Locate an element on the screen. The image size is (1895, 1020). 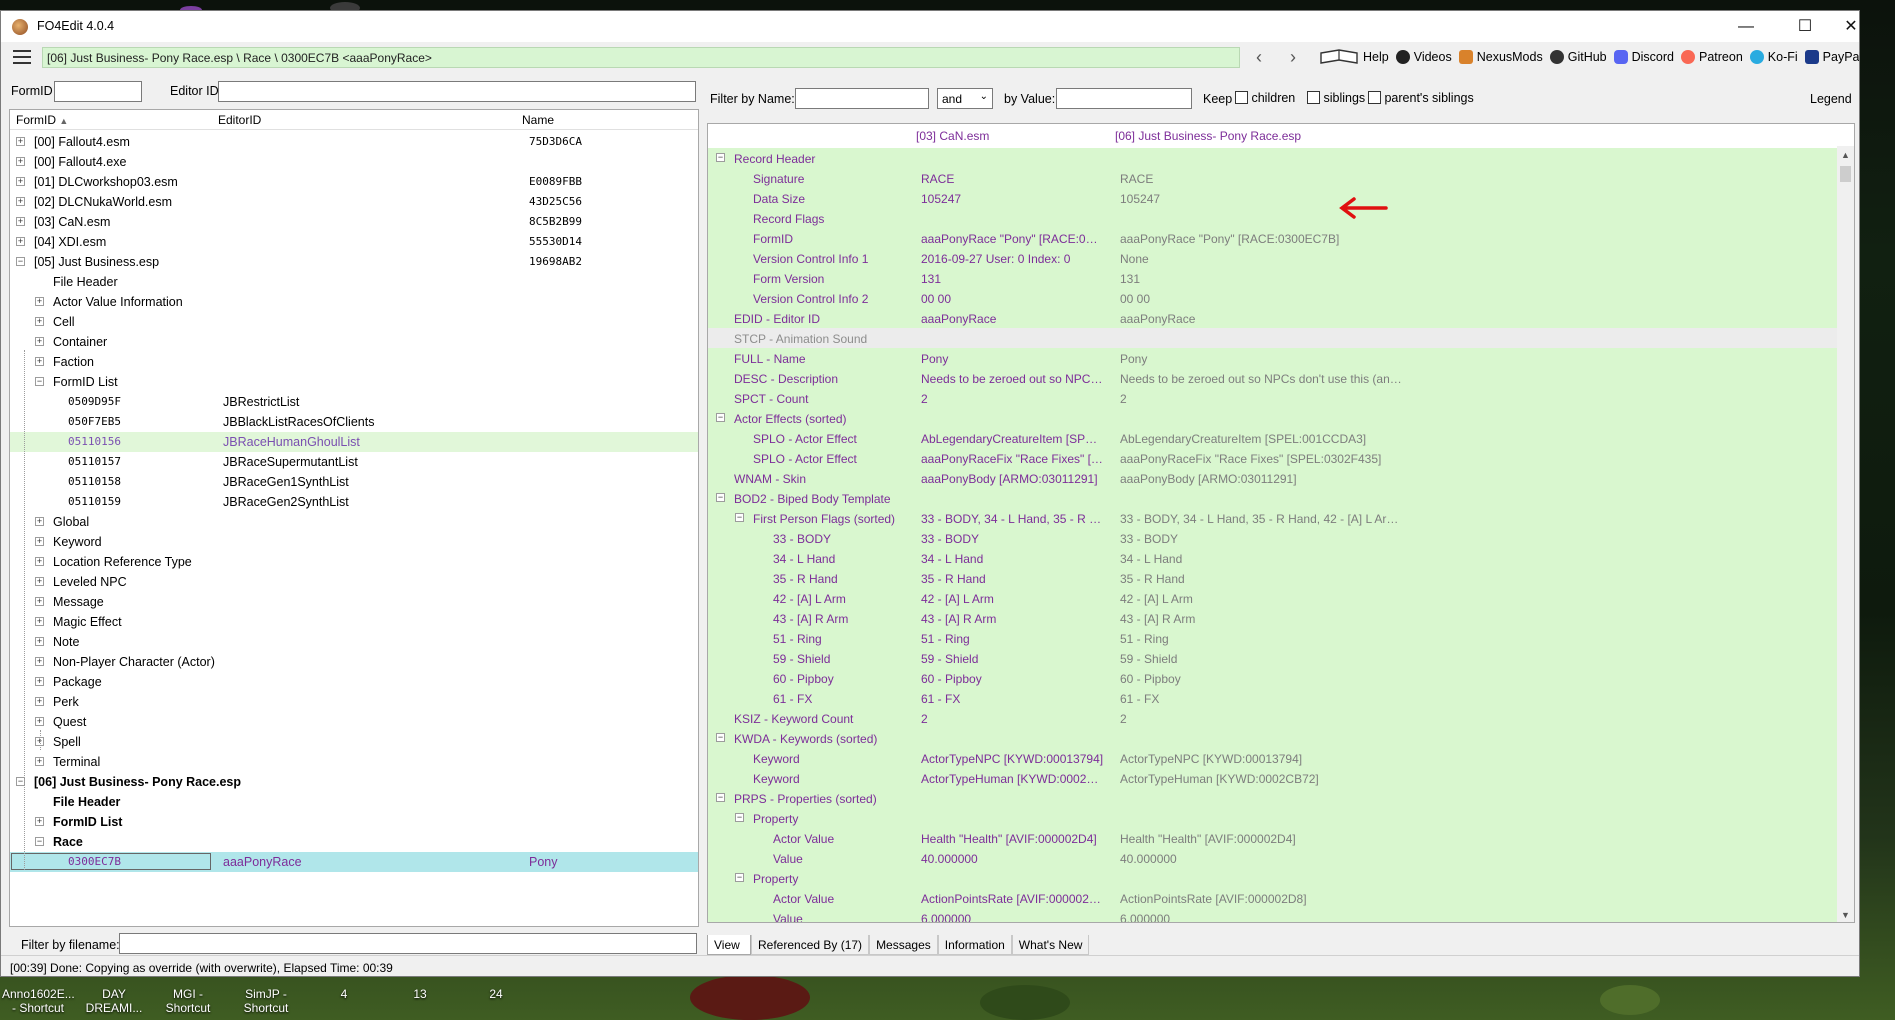
pony-race-esp-value: aaaPonyBody [ARMO:03011291] is located at coordinates (1262, 479).